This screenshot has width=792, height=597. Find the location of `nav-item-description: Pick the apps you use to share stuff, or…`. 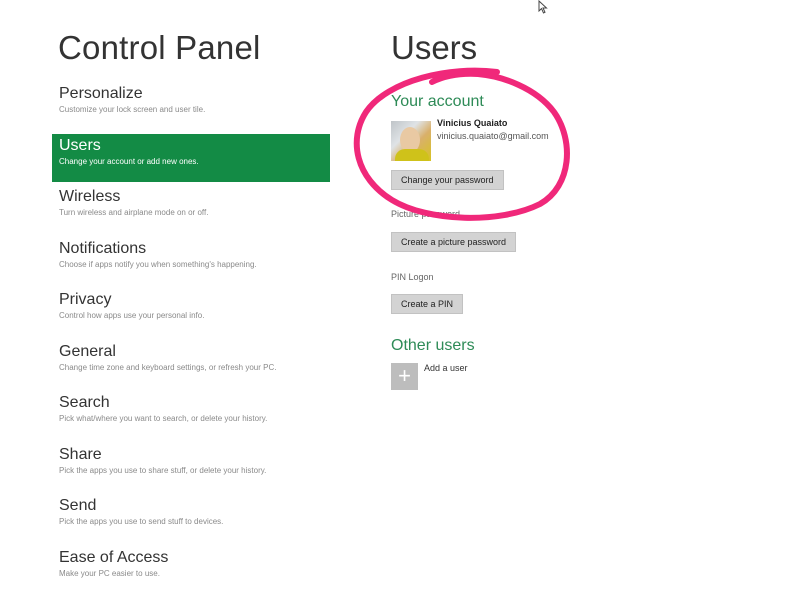

nav-item-description: Pick the apps you use to share stuff, or… is located at coordinates (163, 470).